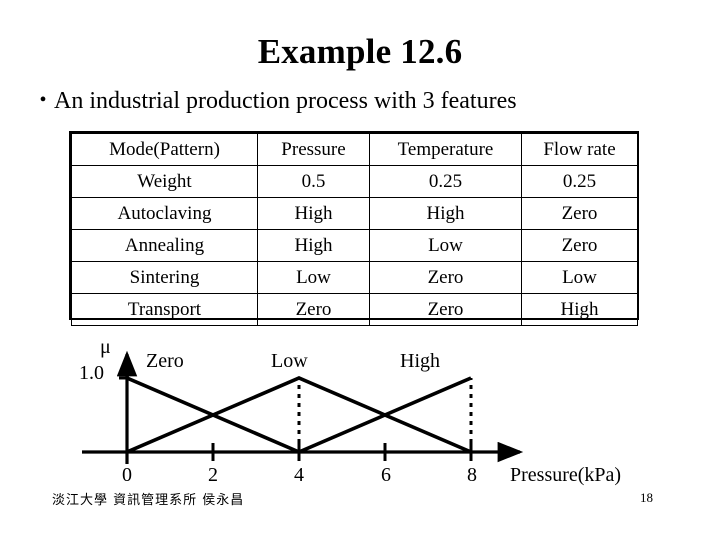 This screenshot has width=720, height=540. I want to click on cell-flow-rate: High, so click(579, 309).